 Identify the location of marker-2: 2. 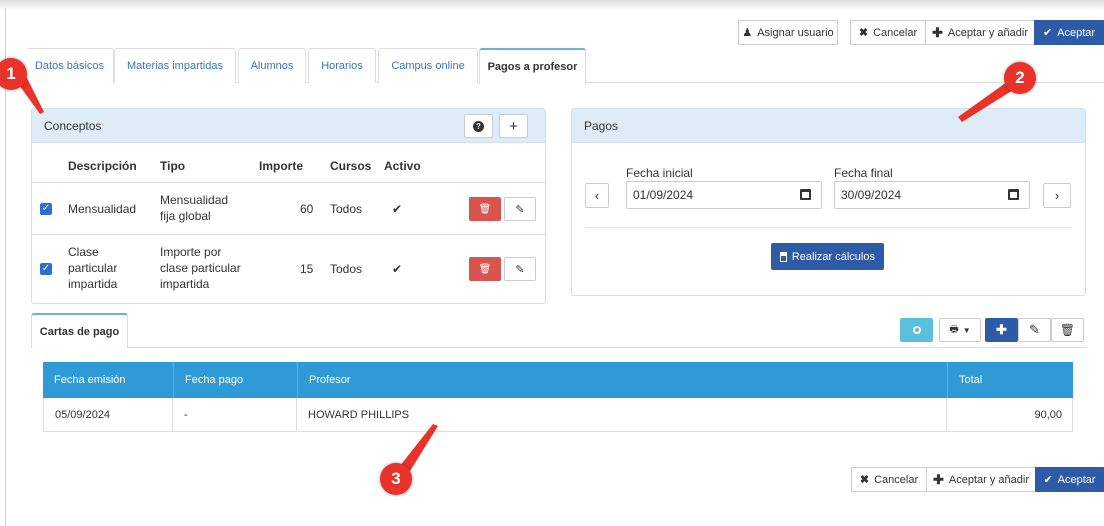
(1020, 78).